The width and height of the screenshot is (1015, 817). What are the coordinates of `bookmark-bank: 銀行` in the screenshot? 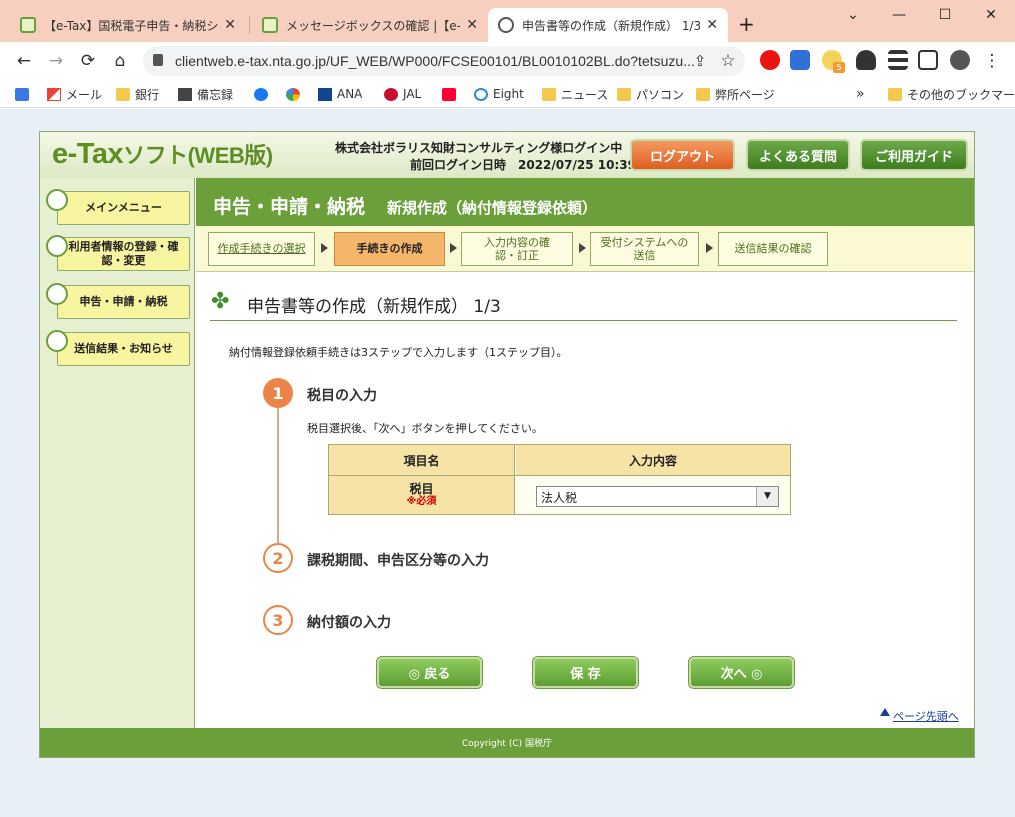 It's located at (137, 94).